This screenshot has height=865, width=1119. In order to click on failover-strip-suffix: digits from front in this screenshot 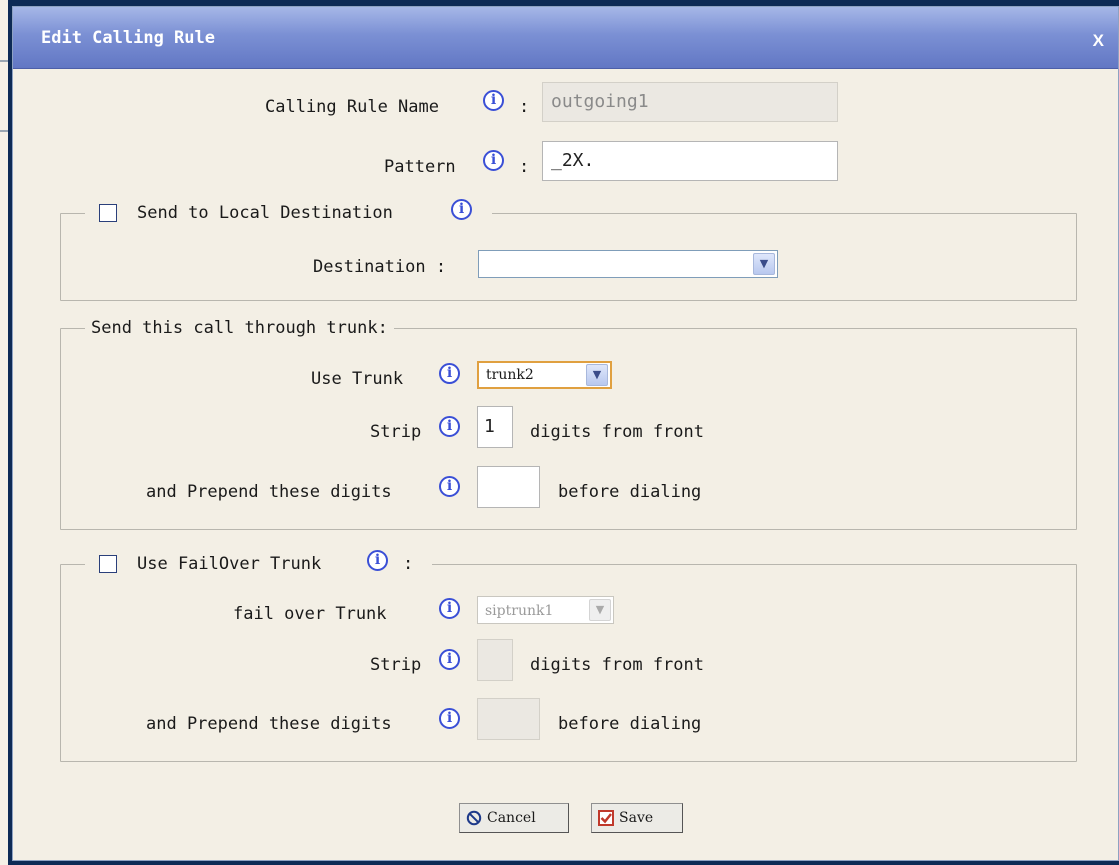, I will do `click(617, 665)`.